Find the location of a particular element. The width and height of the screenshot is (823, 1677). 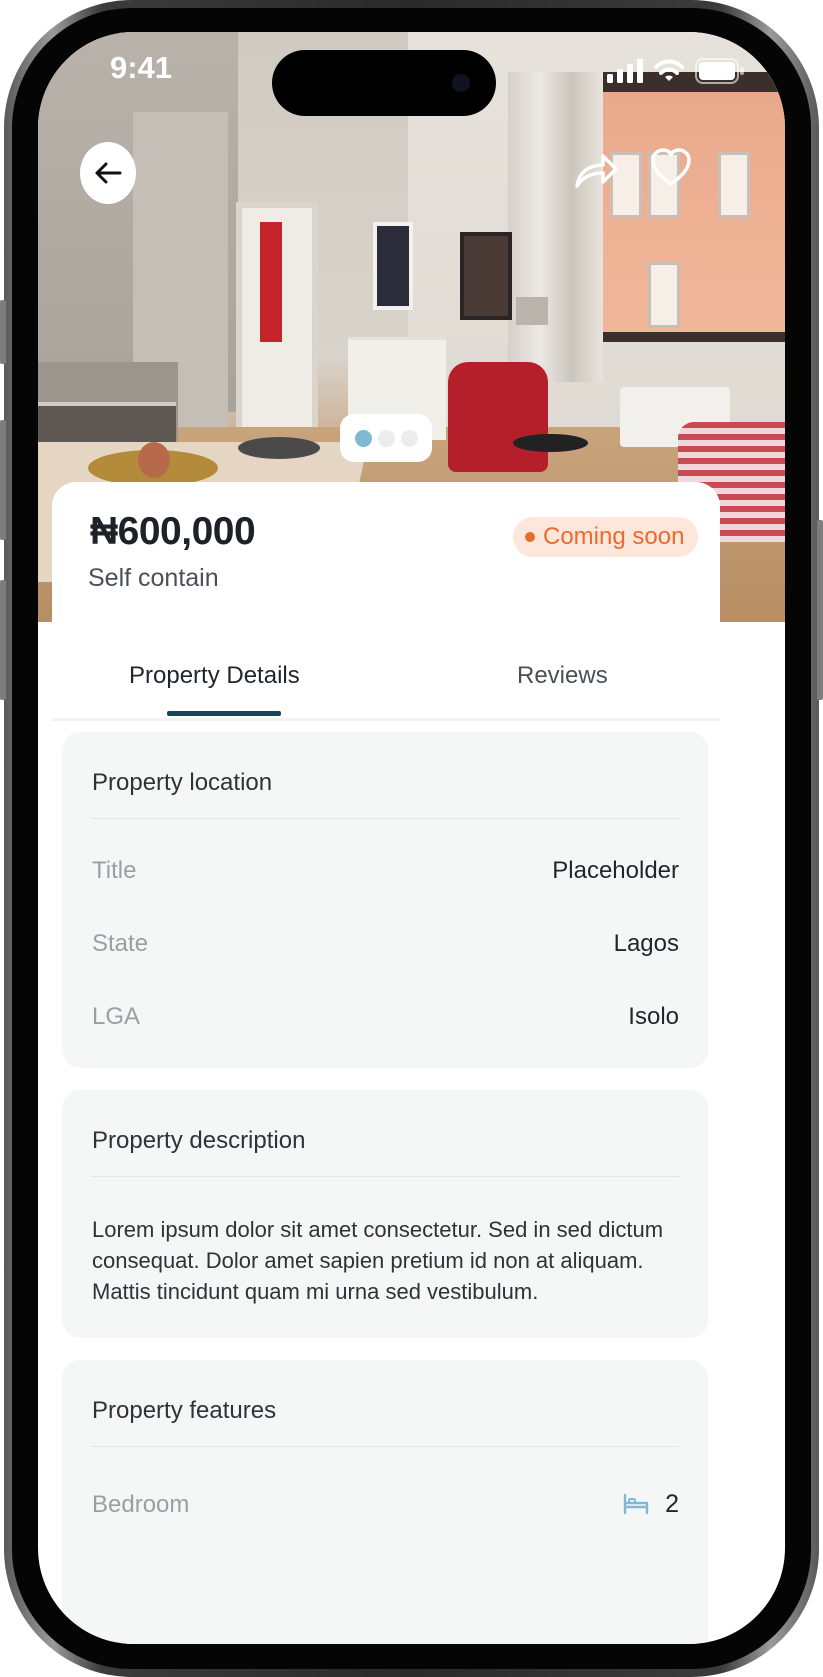

dynamic-island is located at coordinates (384, 83).